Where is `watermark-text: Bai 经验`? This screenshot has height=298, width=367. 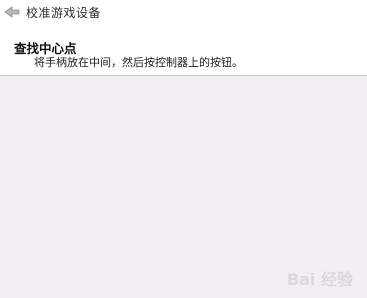
watermark-text: Bai 经验 is located at coordinates (319, 279).